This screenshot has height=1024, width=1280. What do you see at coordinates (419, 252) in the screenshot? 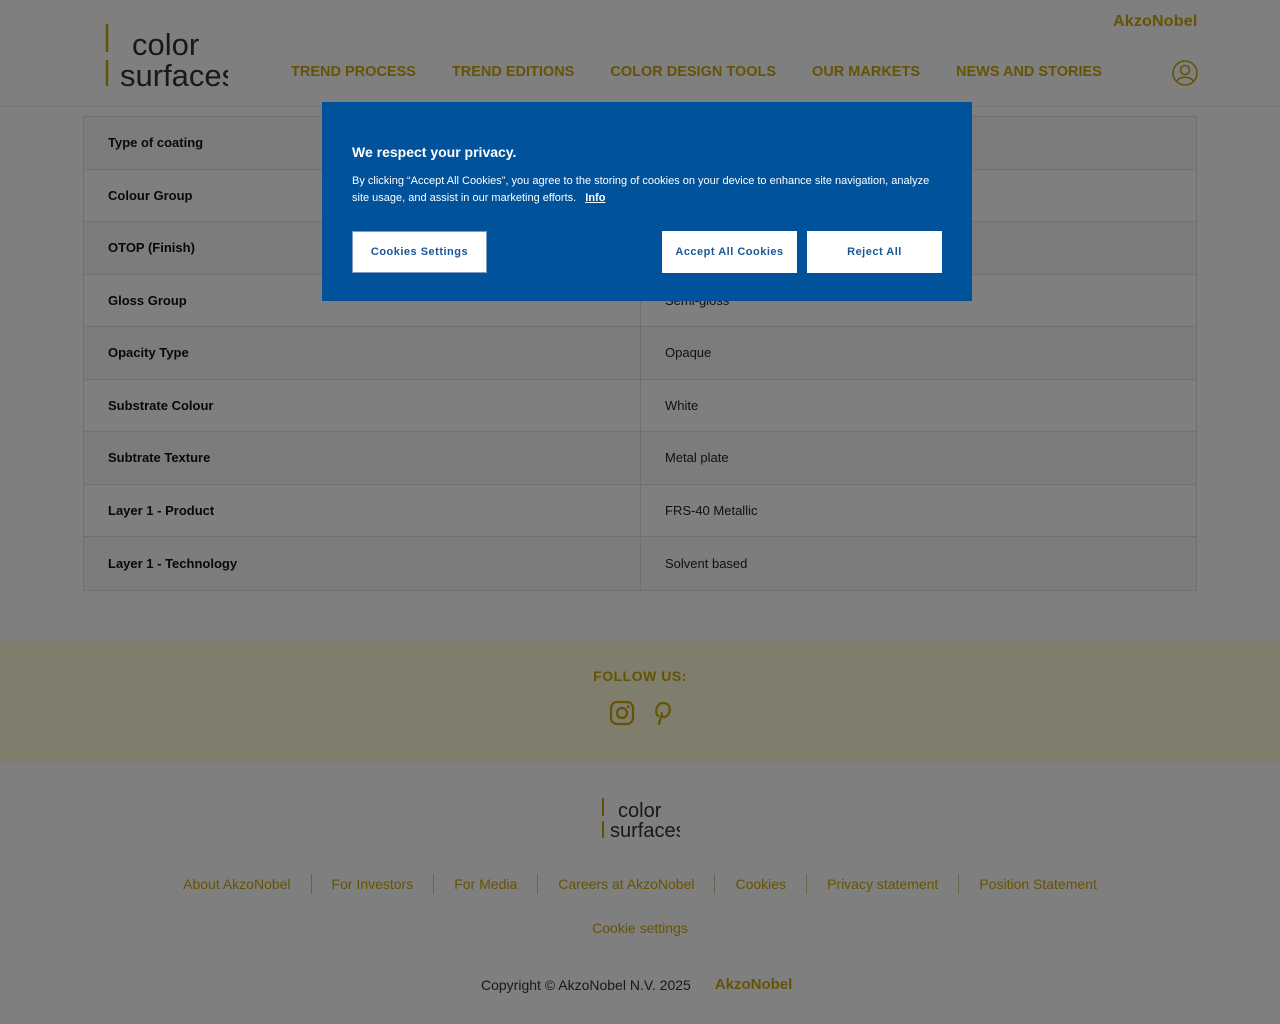
I see `cookies-settings-button: Cookies Settings` at bounding box center [419, 252].